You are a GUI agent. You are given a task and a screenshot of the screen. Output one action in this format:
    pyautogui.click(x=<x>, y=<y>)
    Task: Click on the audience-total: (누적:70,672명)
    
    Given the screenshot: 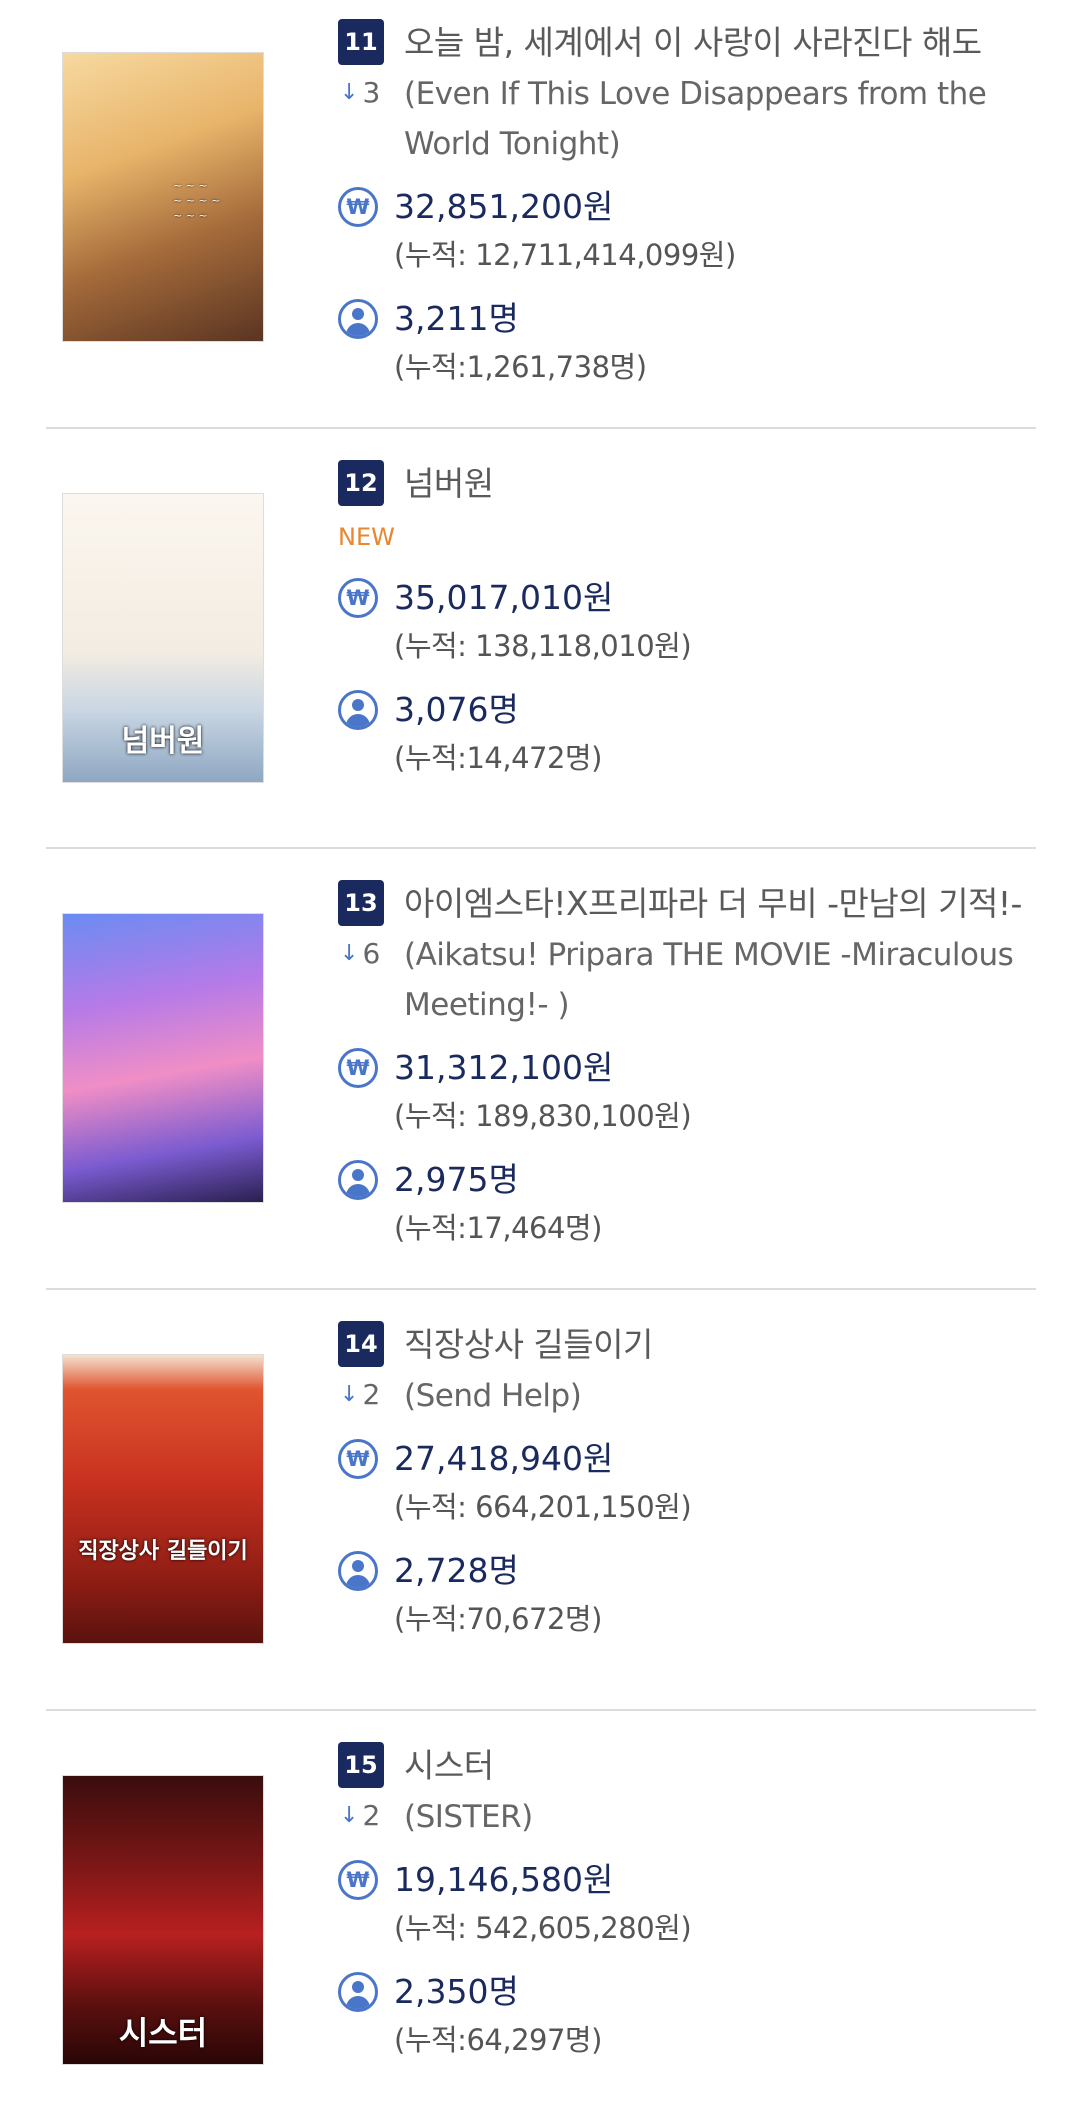 What is the action you would take?
    pyautogui.click(x=498, y=1619)
    